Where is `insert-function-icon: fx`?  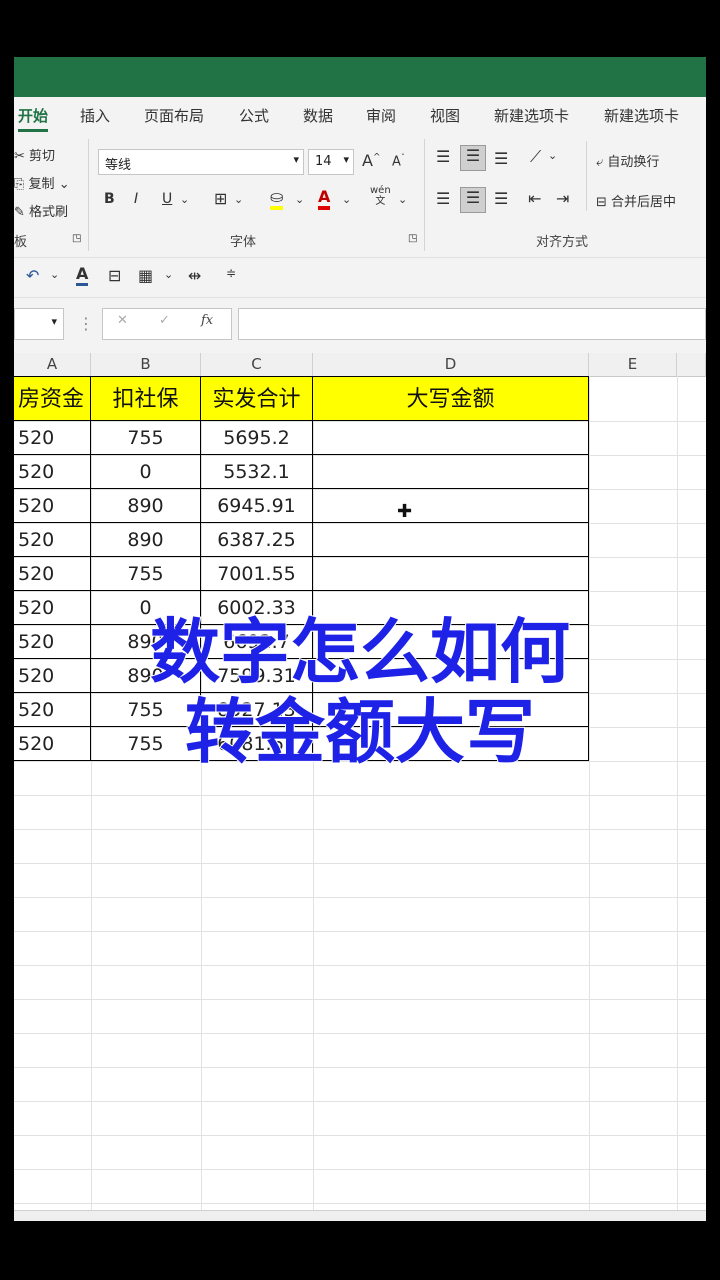
insert-function-icon: fx is located at coordinates (207, 320).